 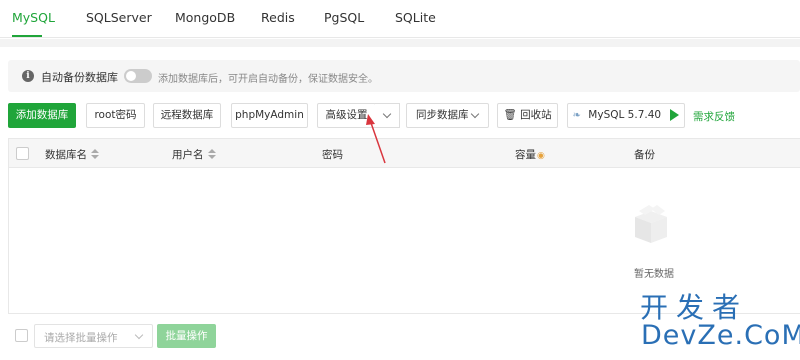 I want to click on watermark-logo-en: DevZe.CoM, so click(x=720, y=335).